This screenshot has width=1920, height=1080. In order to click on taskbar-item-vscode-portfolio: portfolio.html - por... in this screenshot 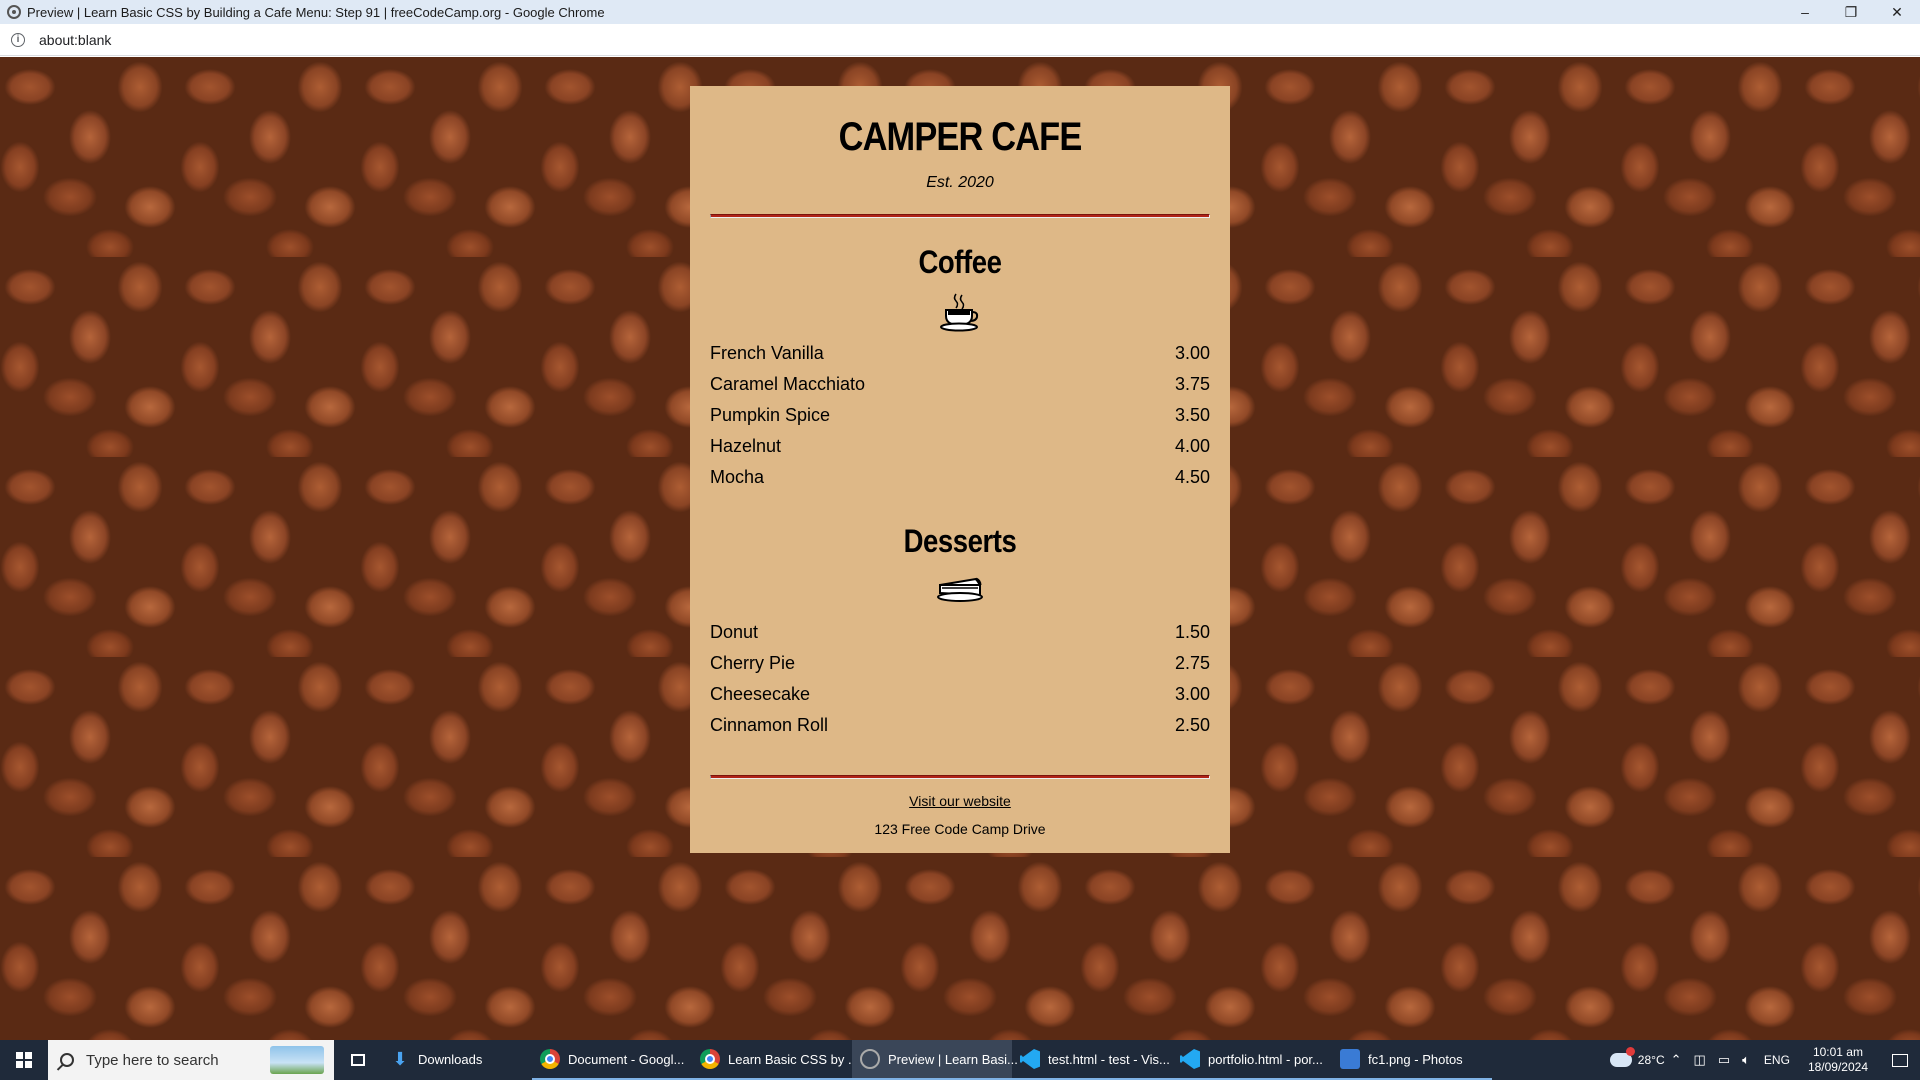, I will do `click(1252, 1060)`.